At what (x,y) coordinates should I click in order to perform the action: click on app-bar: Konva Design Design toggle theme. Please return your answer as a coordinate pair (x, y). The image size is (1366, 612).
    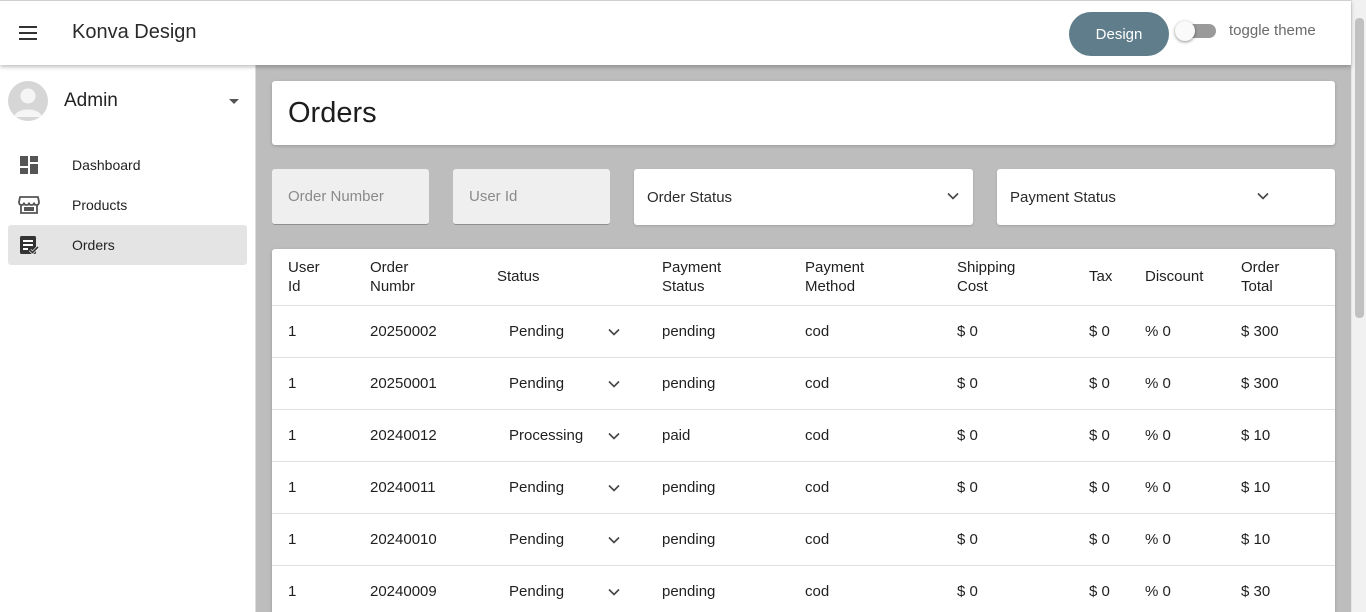
    Looking at the image, I should click on (675, 32).